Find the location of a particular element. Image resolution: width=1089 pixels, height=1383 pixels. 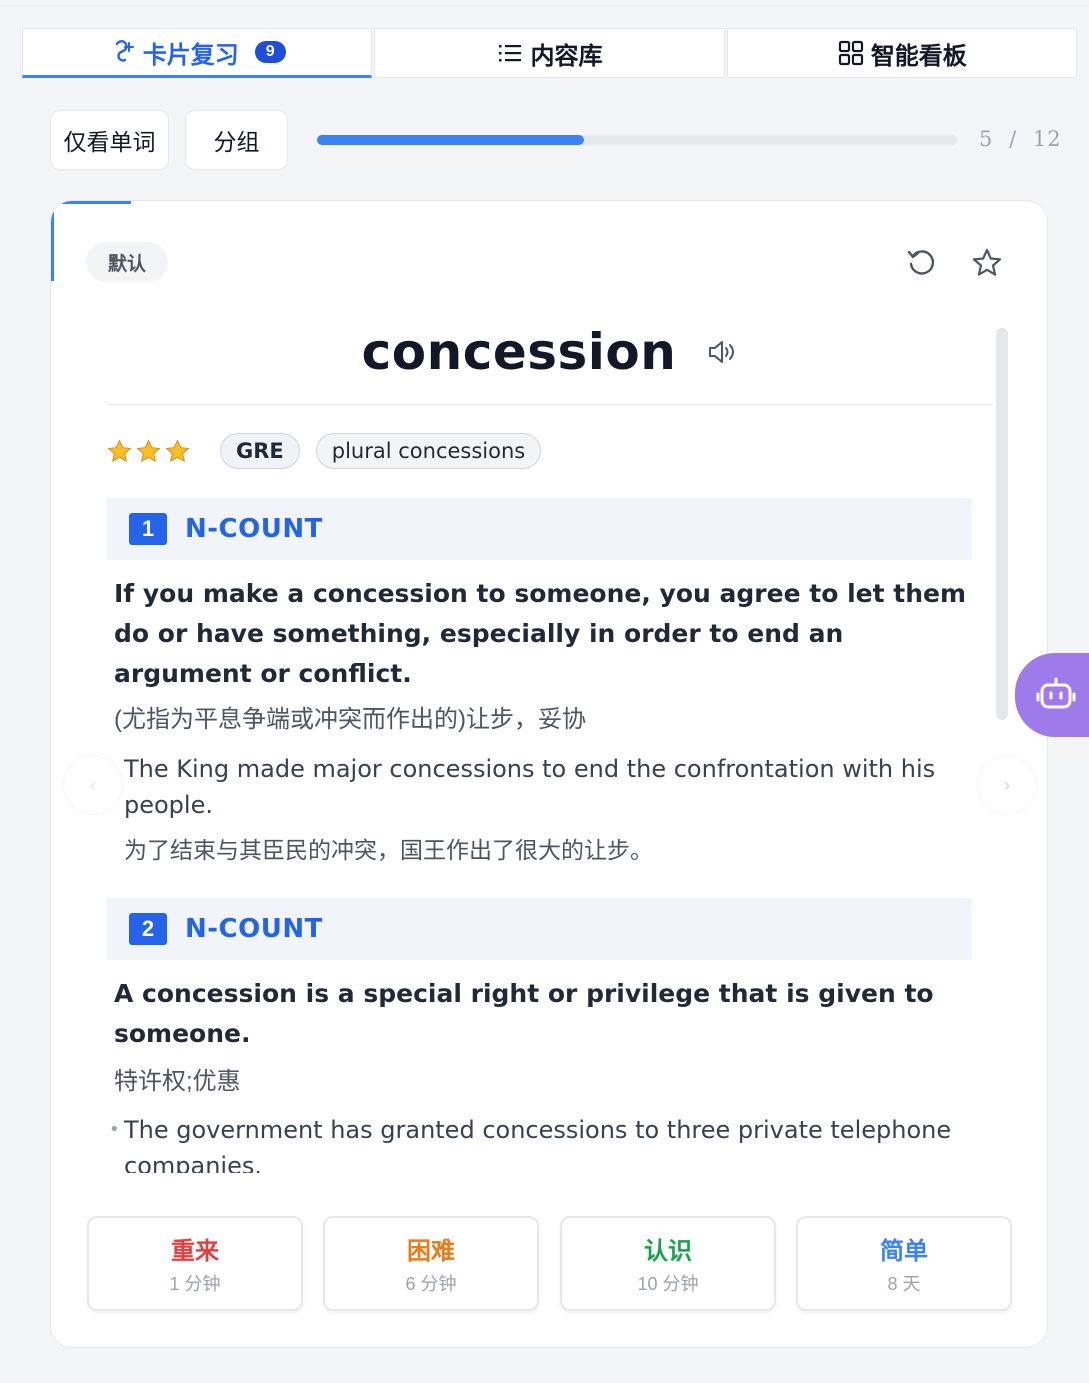

undo-button is located at coordinates (921, 263).